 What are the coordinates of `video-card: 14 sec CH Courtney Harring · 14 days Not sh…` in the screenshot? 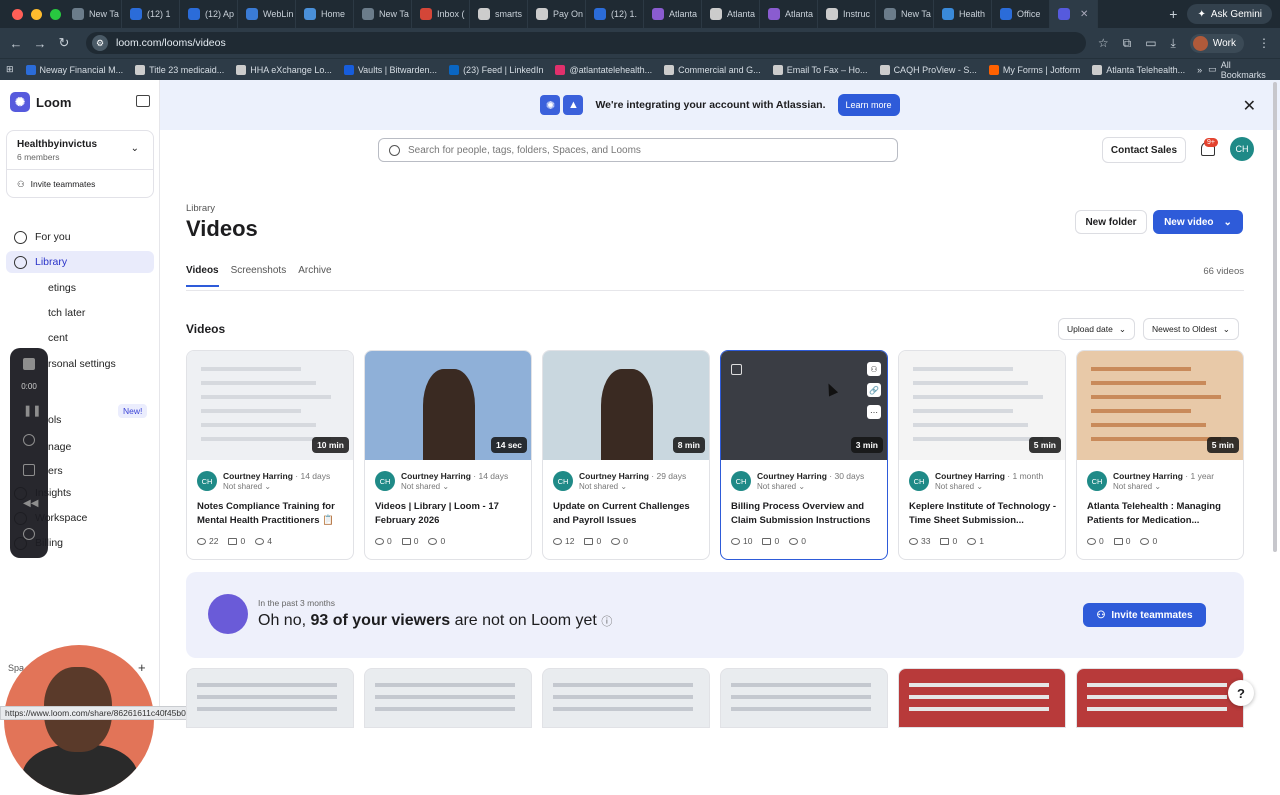 It's located at (448, 455).